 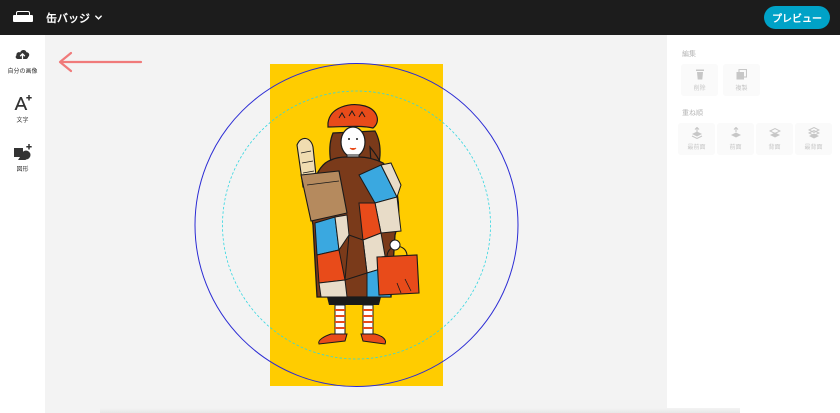 I want to click on factory-logo, so click(x=23, y=17).